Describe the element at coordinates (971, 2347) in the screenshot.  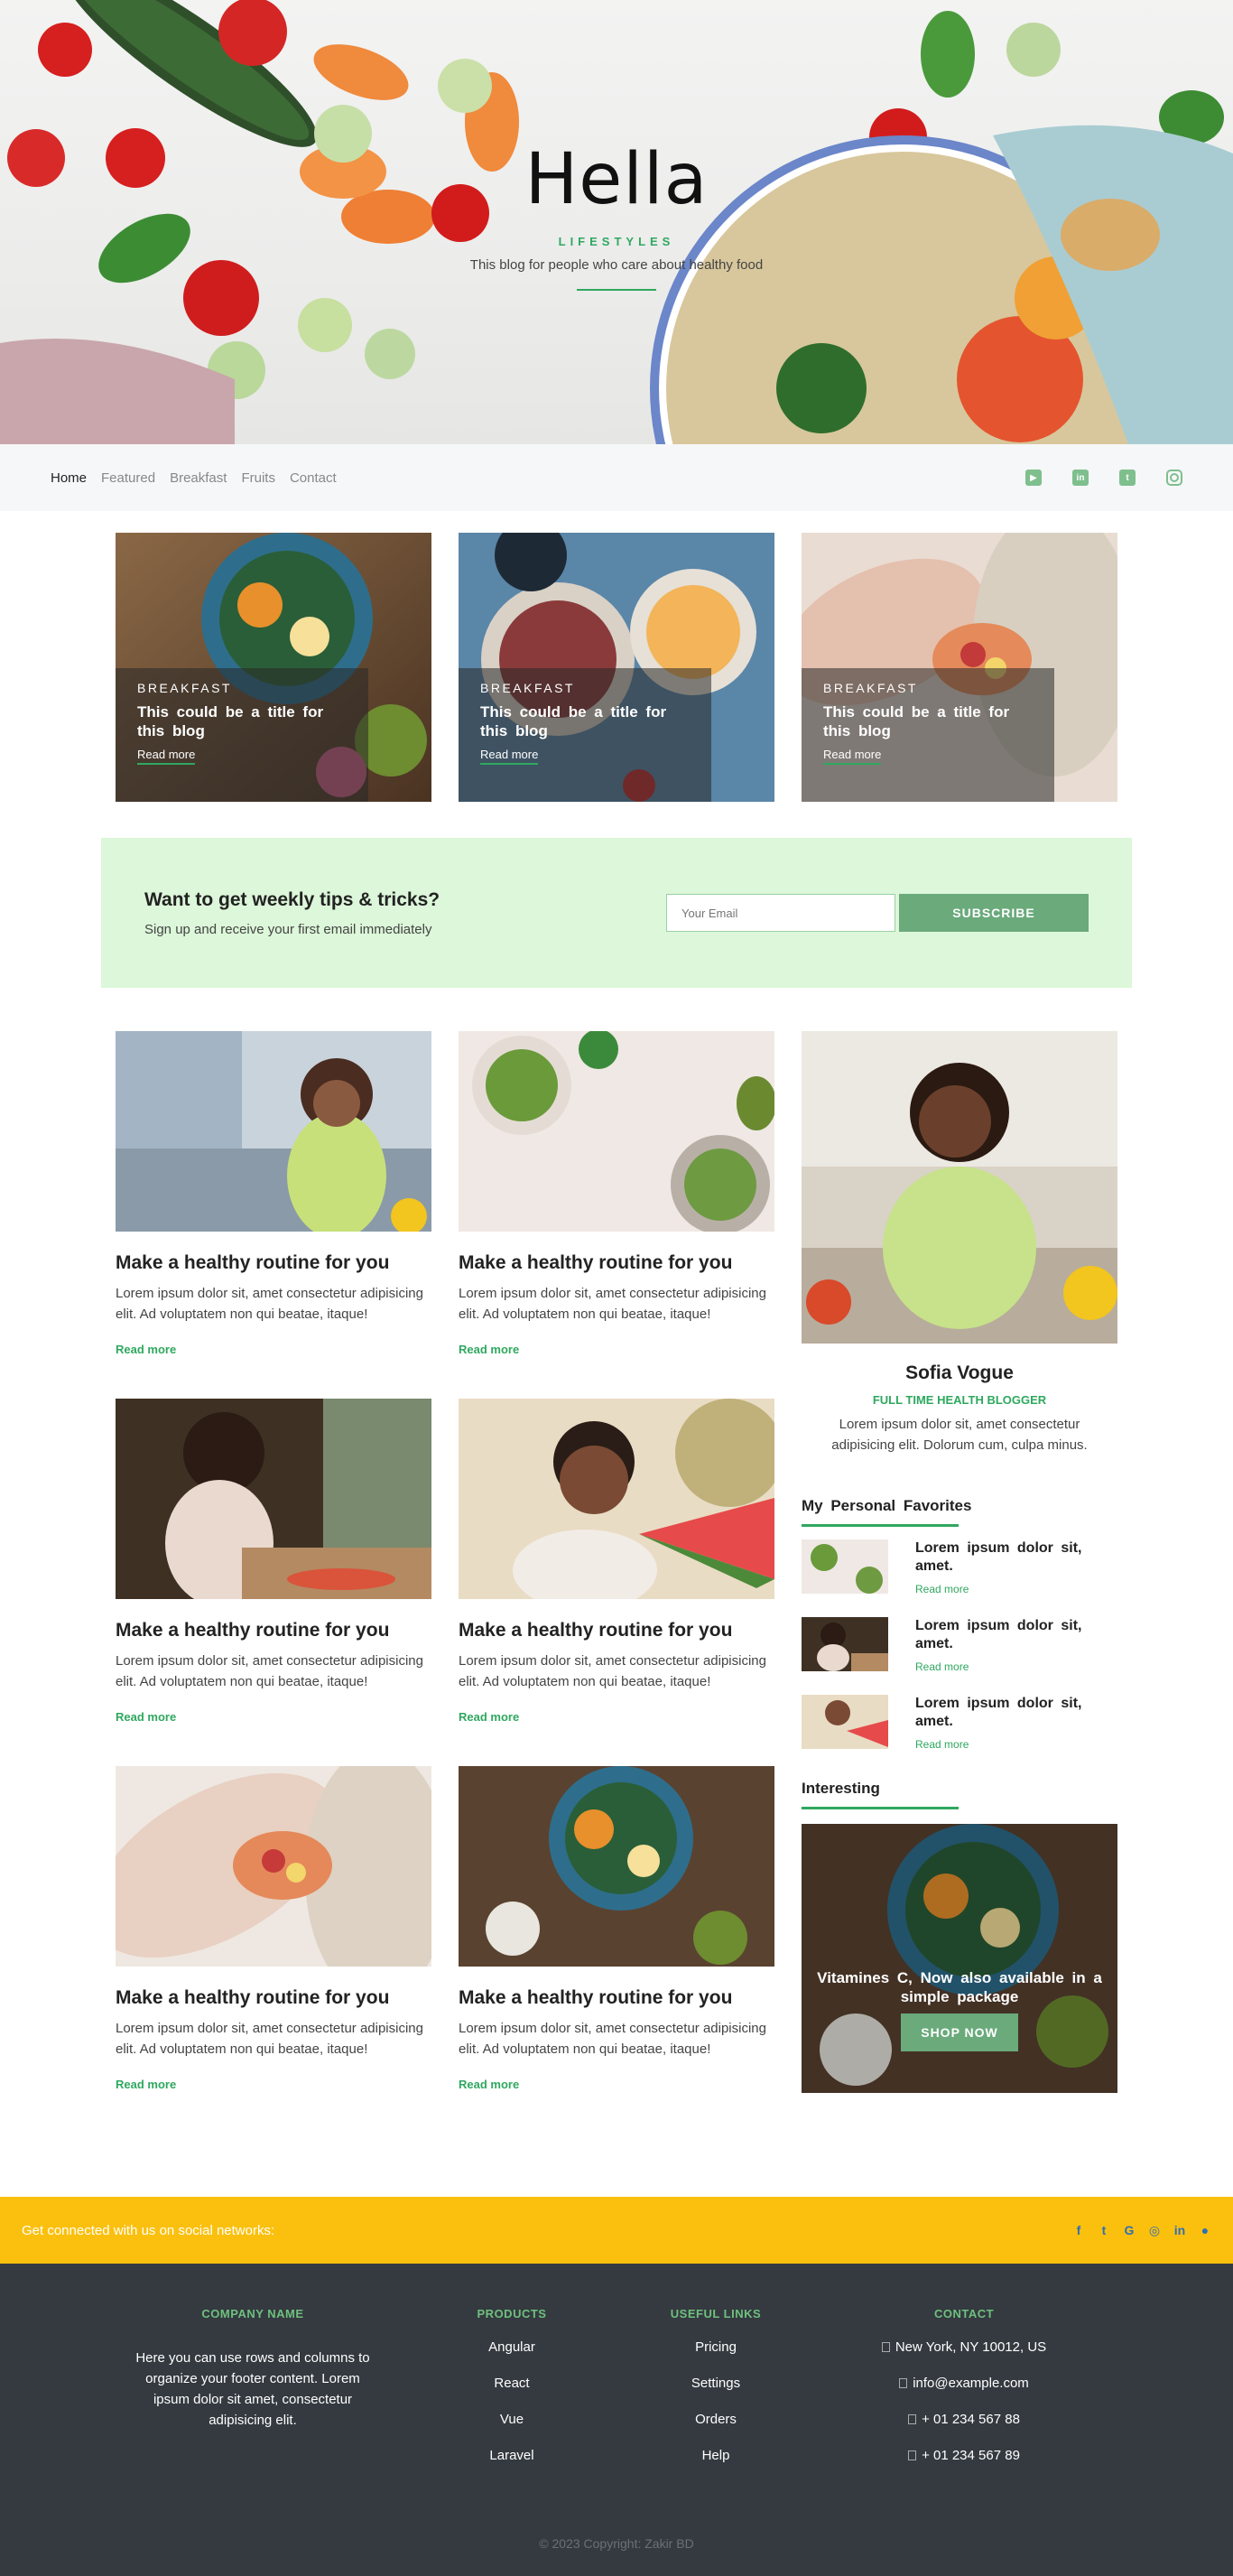
I see `footer-contact-address-text: New York, NY 10012, US` at that location.